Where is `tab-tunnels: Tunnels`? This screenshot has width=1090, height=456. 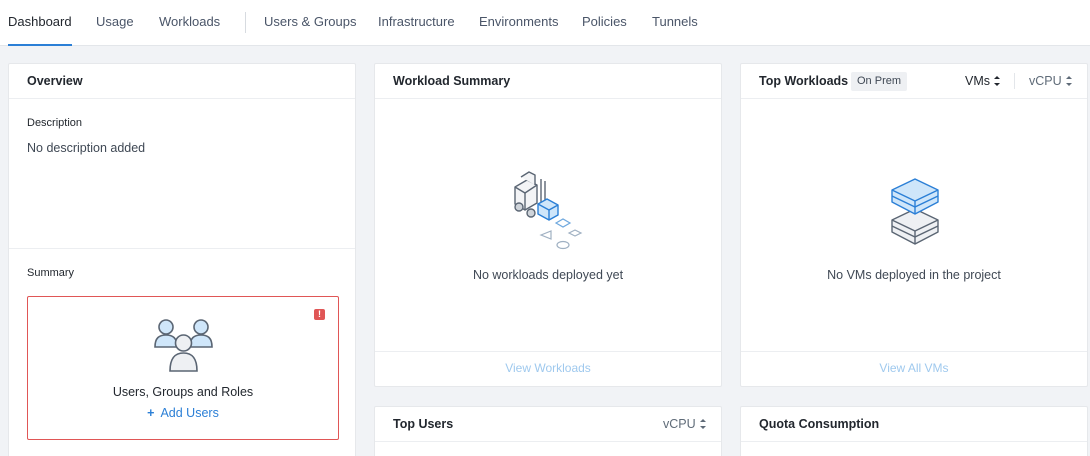
tab-tunnels: Tunnels is located at coordinates (675, 23).